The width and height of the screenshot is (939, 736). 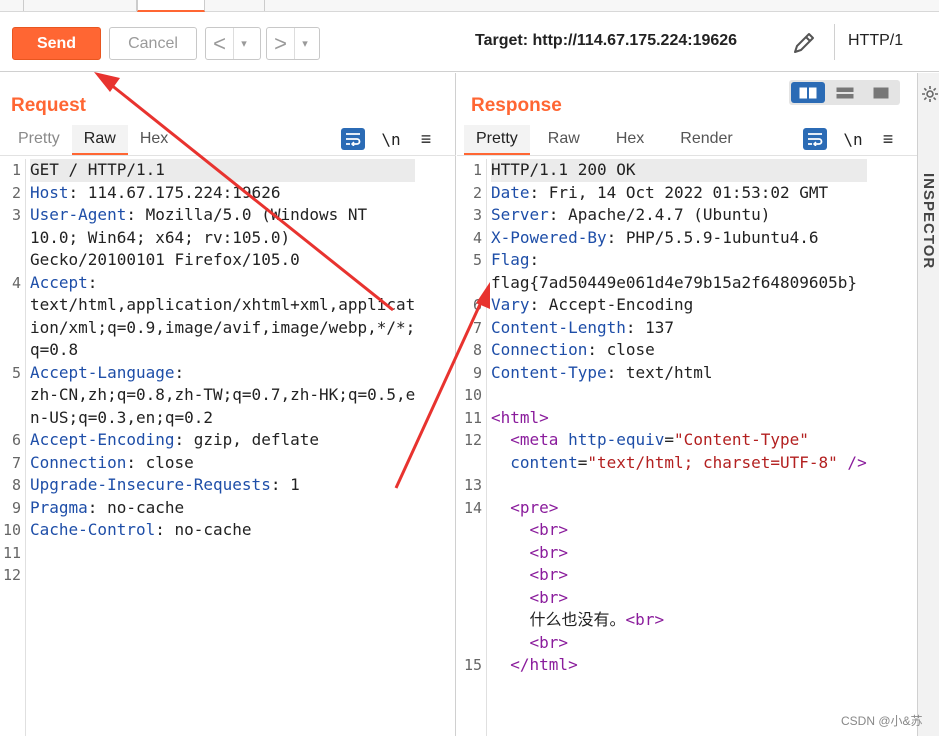 I want to click on meta-value: "text/html; charset=UTF-8", so click(x=712, y=462).